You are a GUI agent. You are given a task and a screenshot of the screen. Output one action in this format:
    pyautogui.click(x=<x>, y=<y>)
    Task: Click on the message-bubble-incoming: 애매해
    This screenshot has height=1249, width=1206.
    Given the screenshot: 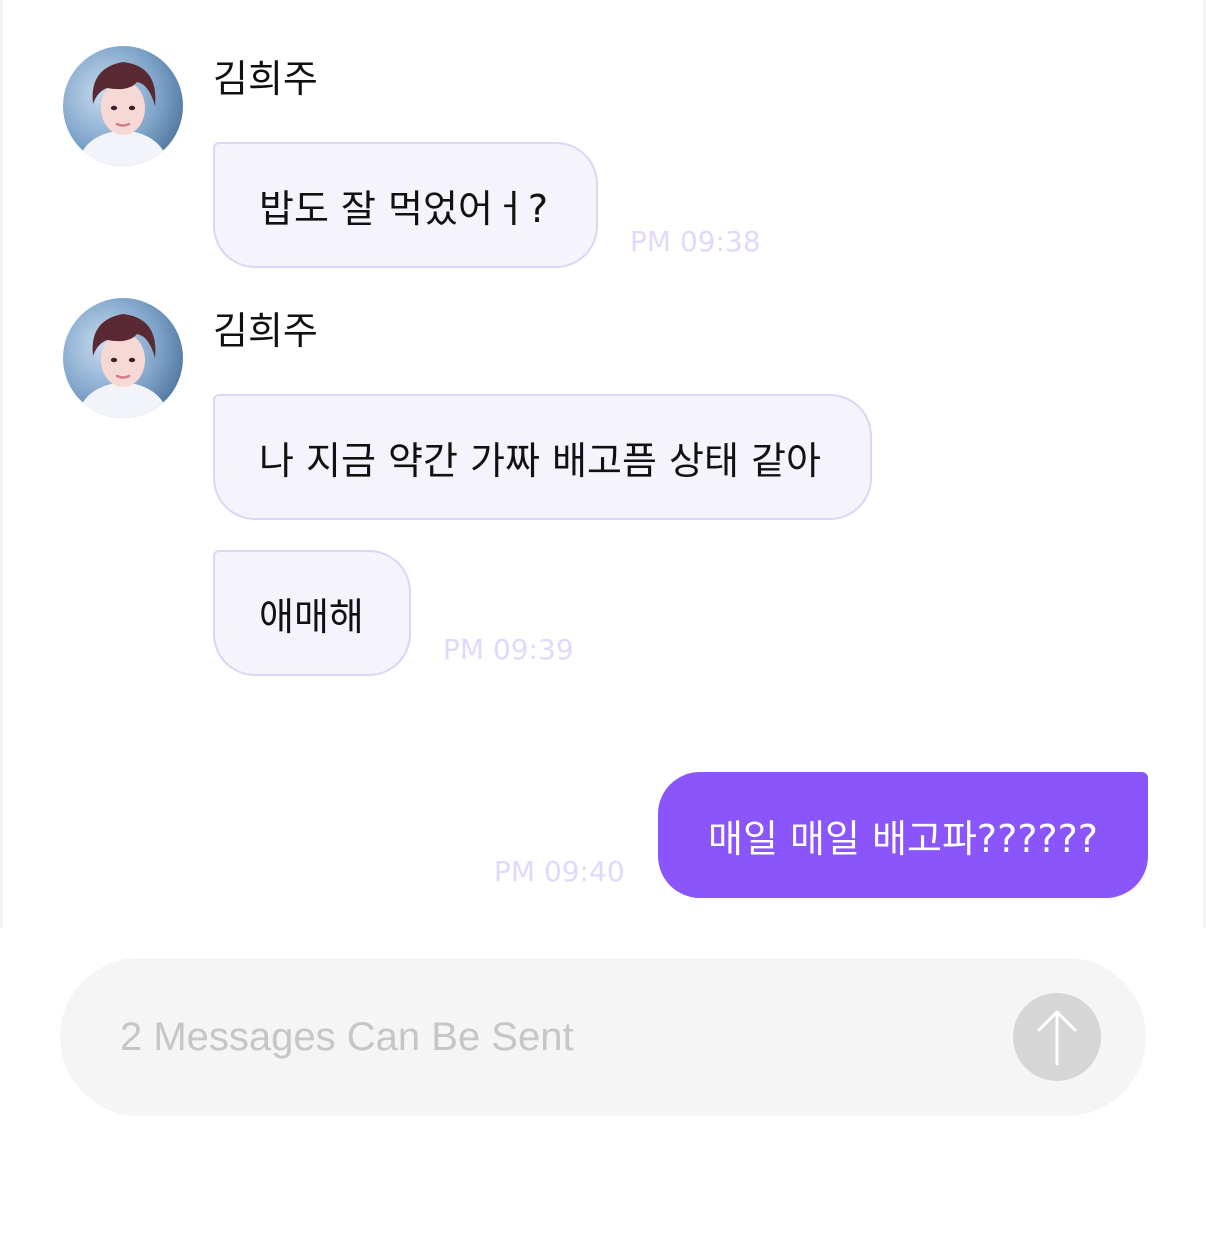 What is the action you would take?
    pyautogui.click(x=312, y=613)
    